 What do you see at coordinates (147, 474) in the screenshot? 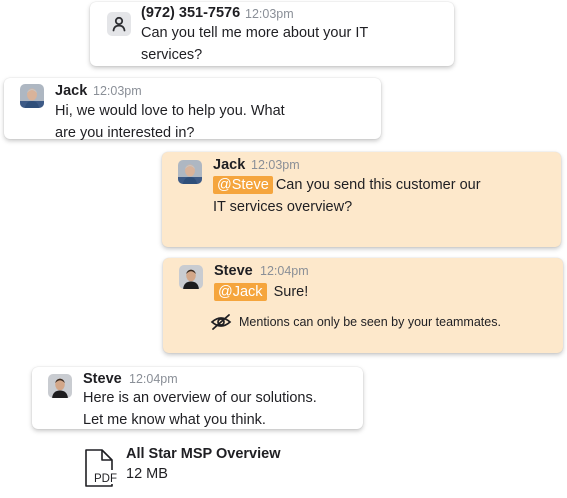
I see `file-size: 12 MB` at bounding box center [147, 474].